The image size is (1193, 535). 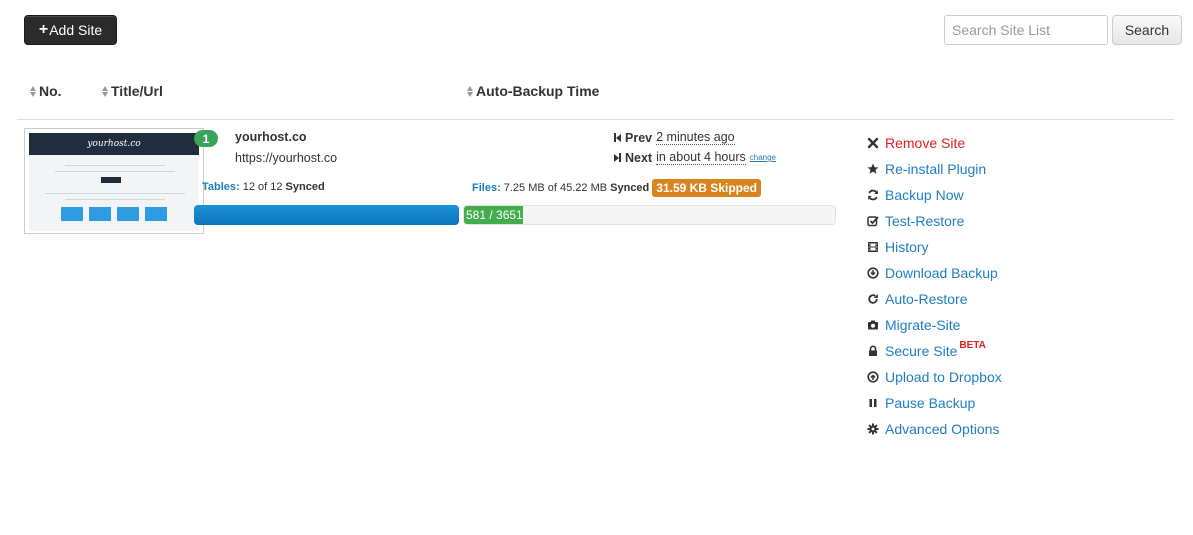 I want to click on tables-status: Tables: 12 of 12 Synced, so click(x=263, y=187).